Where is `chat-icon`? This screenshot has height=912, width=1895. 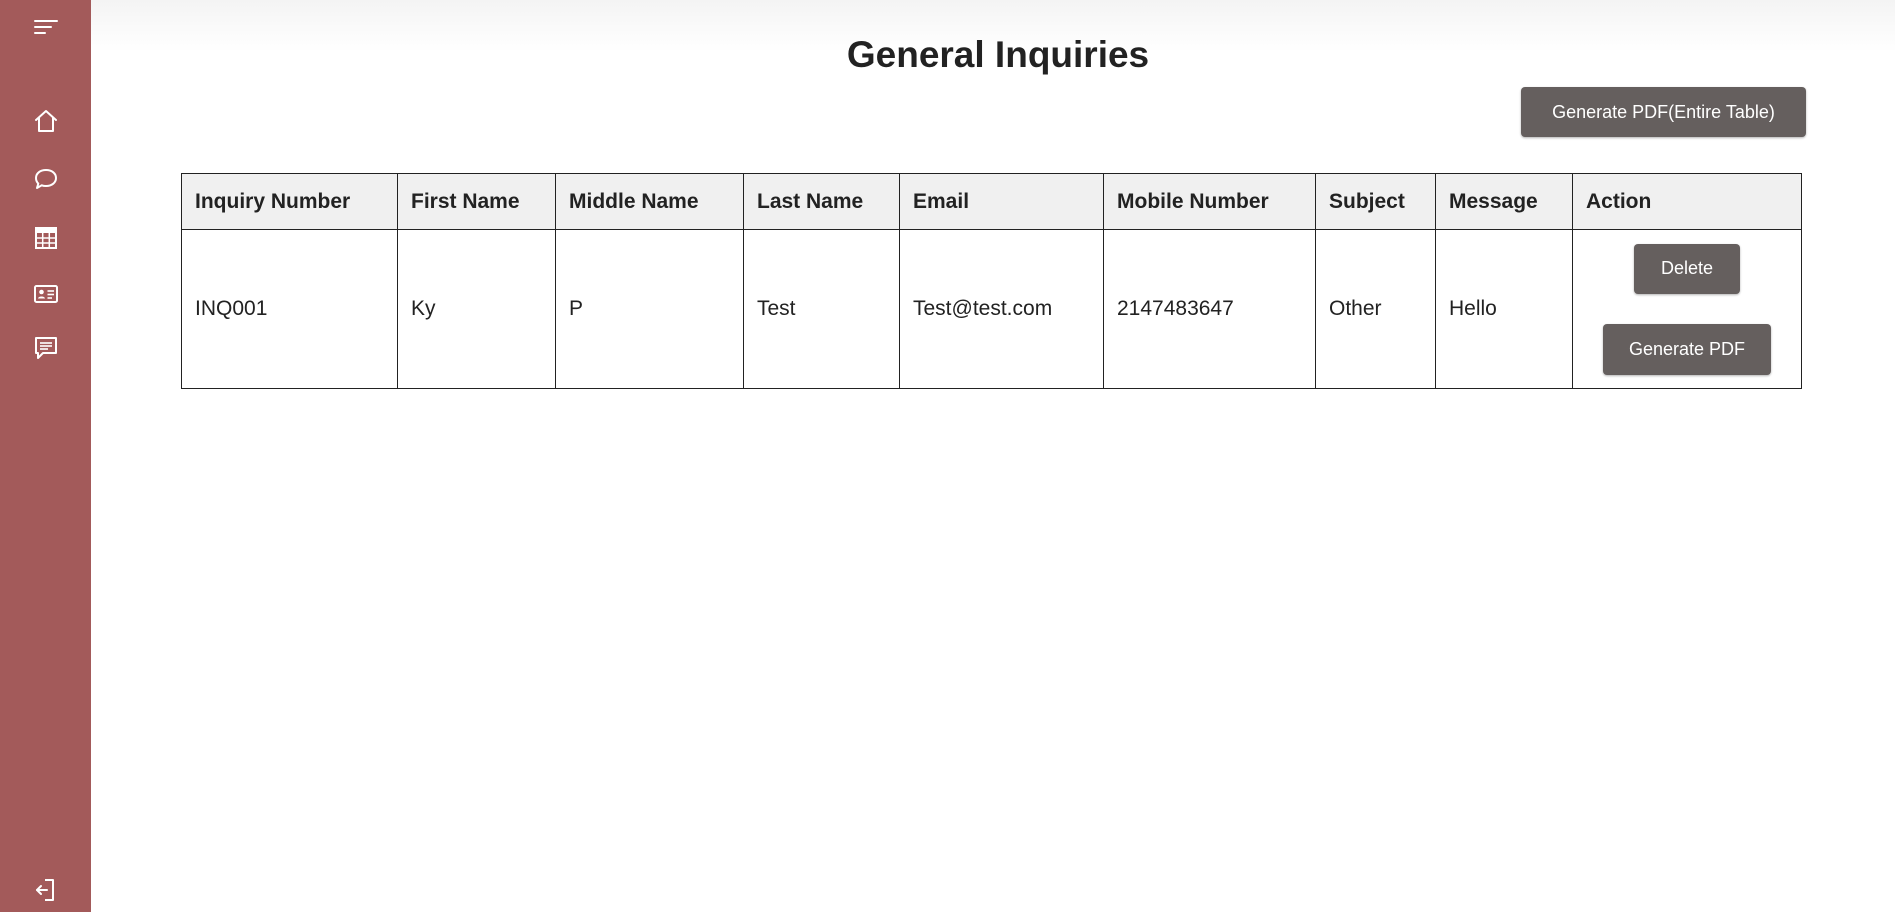
chat-icon is located at coordinates (46, 179).